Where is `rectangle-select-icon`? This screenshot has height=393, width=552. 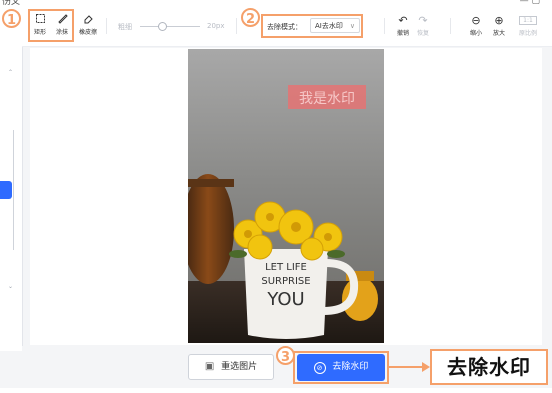
rectangle-select-icon is located at coordinates (40, 20).